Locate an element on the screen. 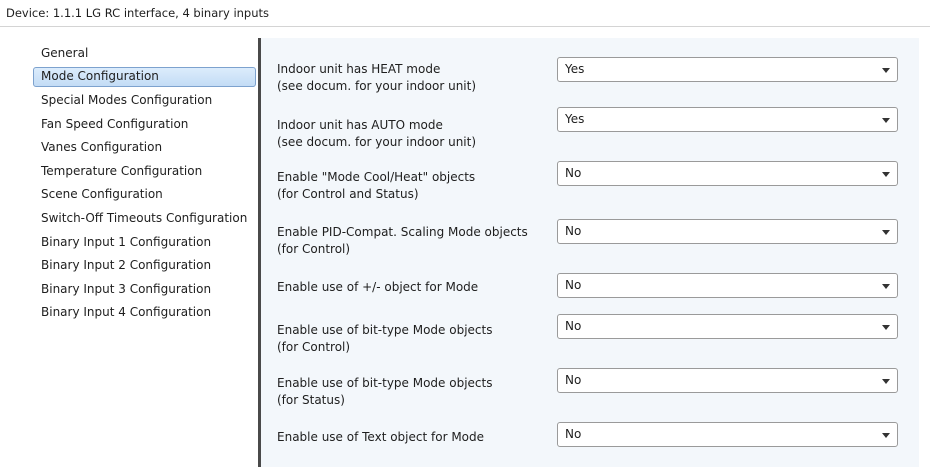 The image size is (930, 467). text-object-mode-select: No is located at coordinates (727, 434).